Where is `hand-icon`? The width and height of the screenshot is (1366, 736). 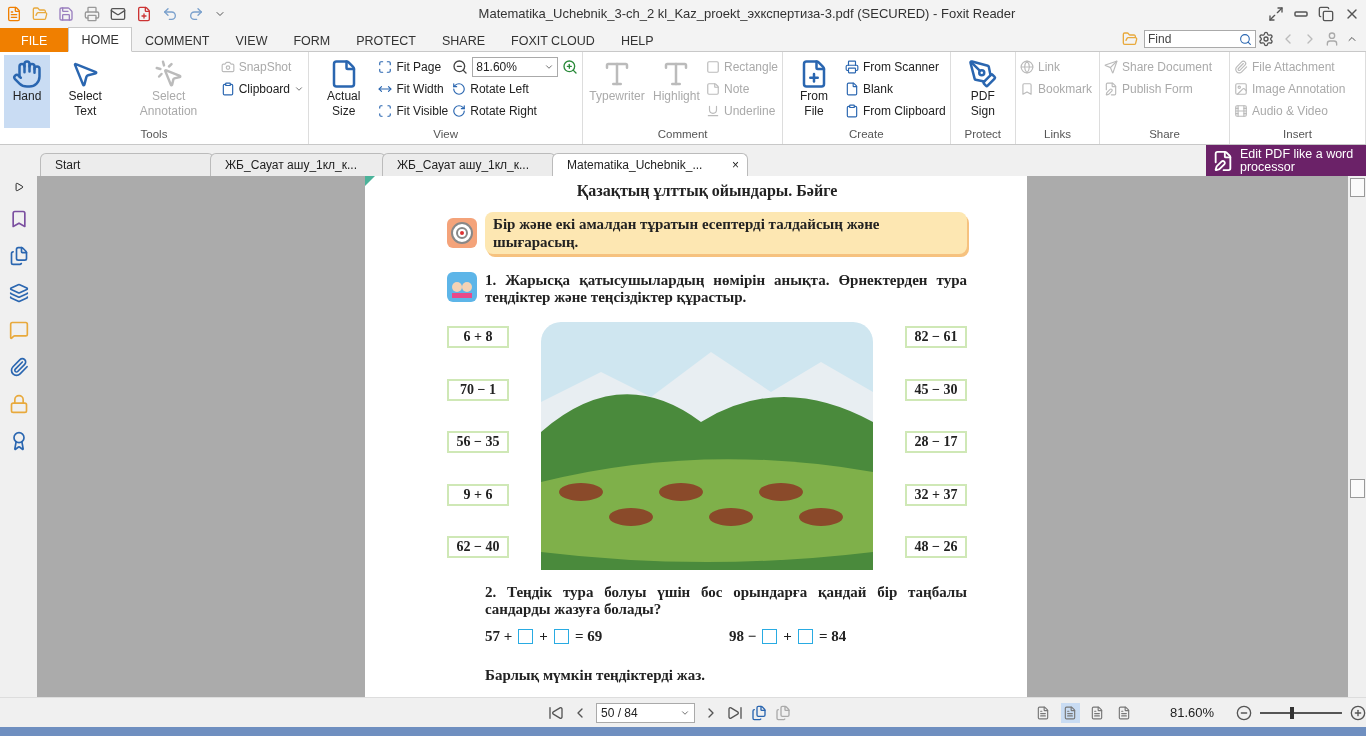 hand-icon is located at coordinates (27, 74).